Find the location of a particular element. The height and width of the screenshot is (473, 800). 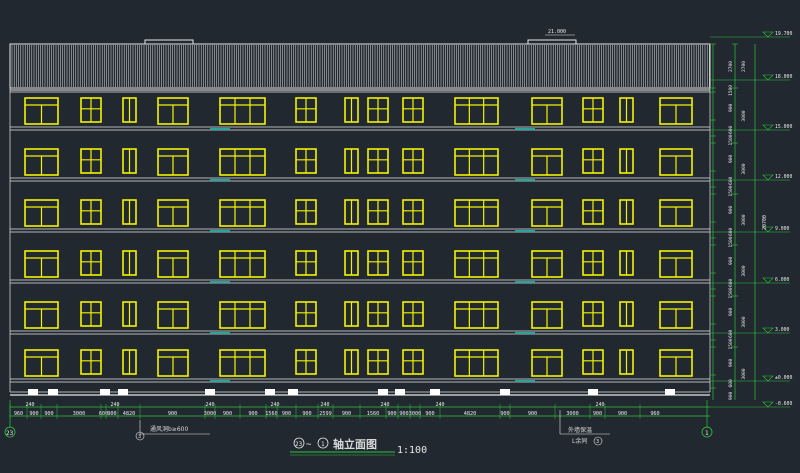

title-scale: 1:100 is located at coordinates (412, 450).